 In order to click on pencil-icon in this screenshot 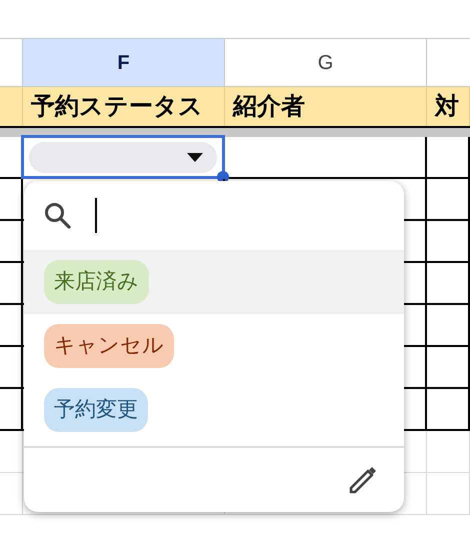, I will do `click(363, 480)`.